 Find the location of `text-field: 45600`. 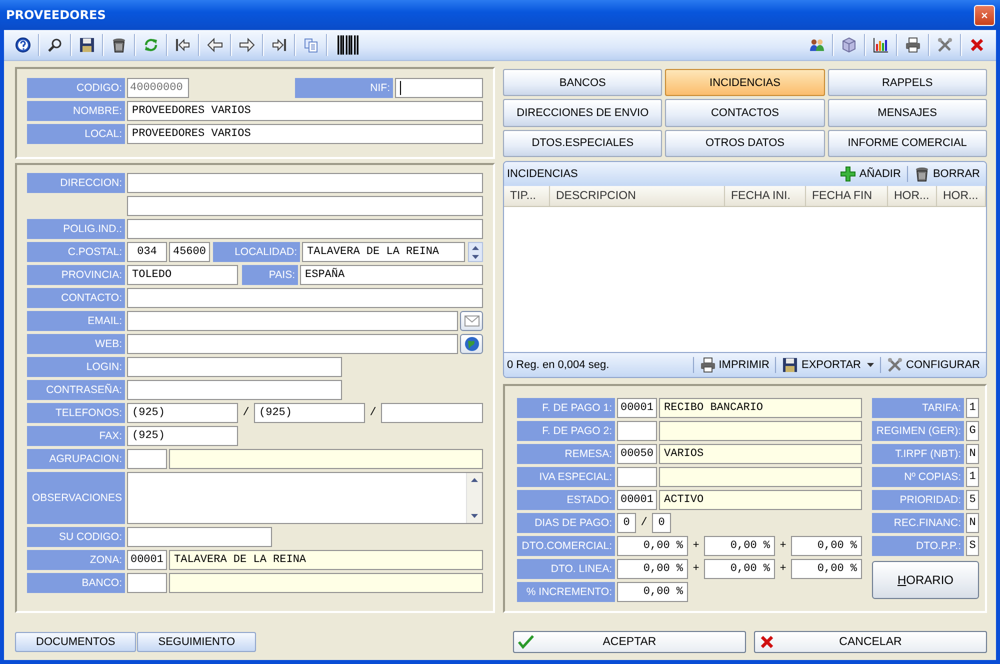

text-field: 45600 is located at coordinates (189, 252).